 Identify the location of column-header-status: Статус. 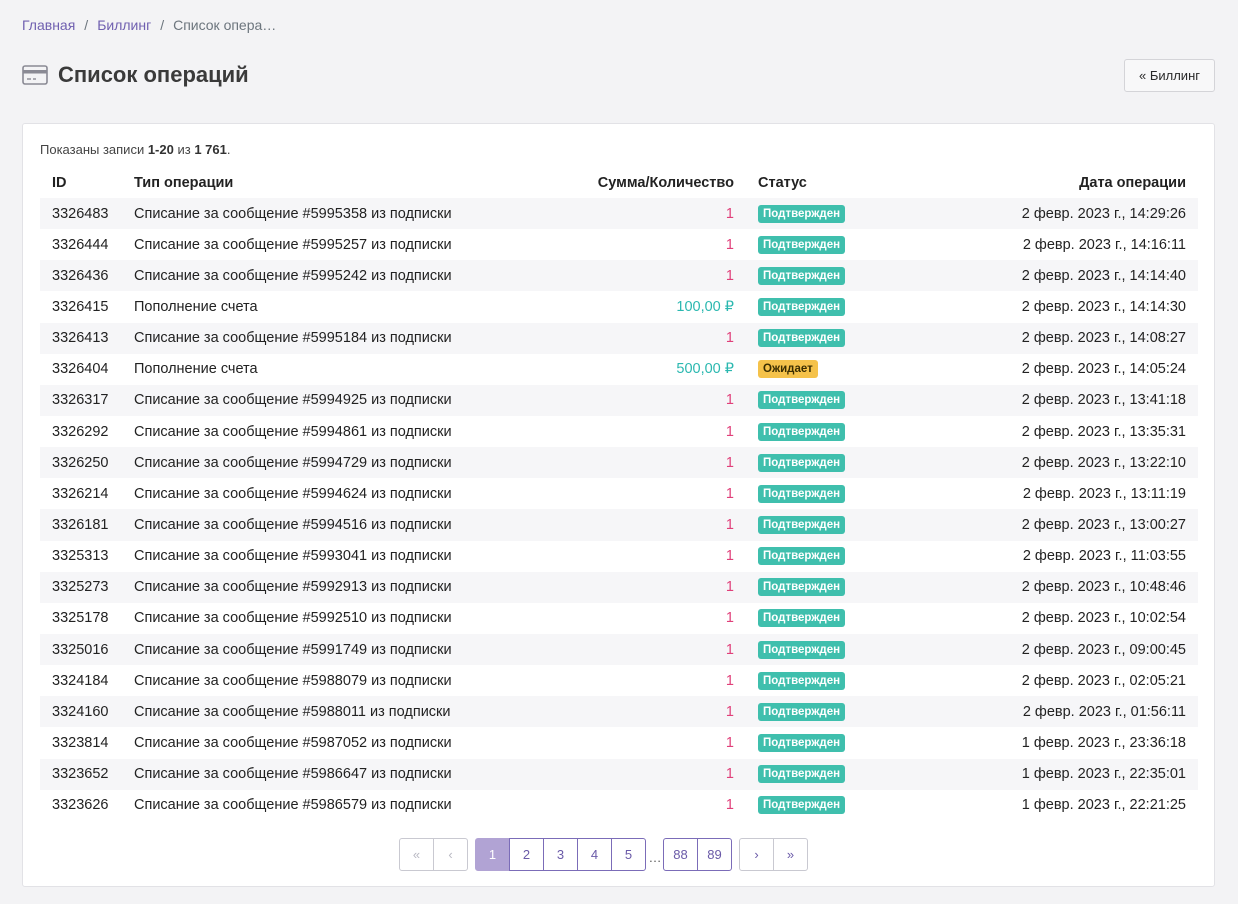
(821, 182).